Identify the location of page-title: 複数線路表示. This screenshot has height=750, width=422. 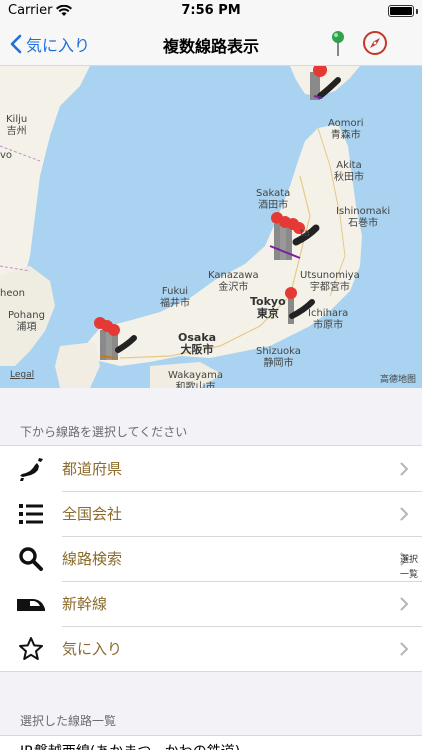
(210, 46).